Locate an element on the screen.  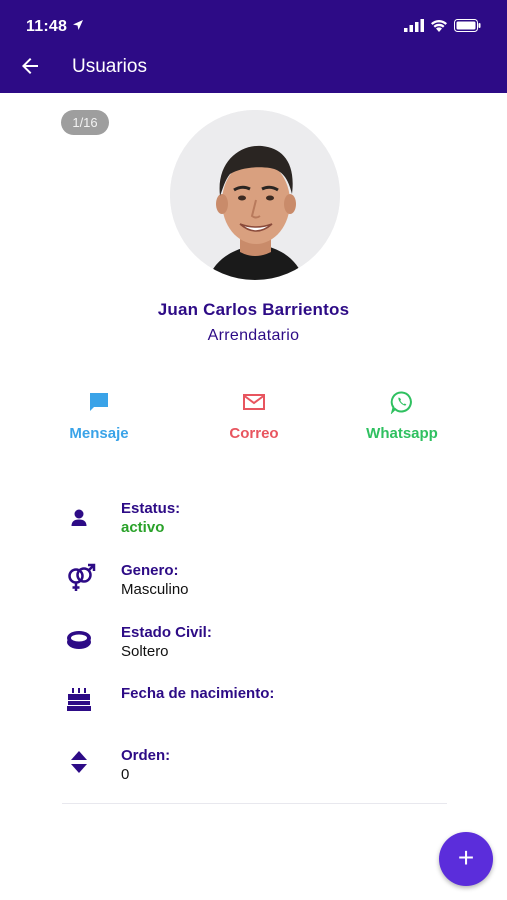
avatar is located at coordinates (255, 195).